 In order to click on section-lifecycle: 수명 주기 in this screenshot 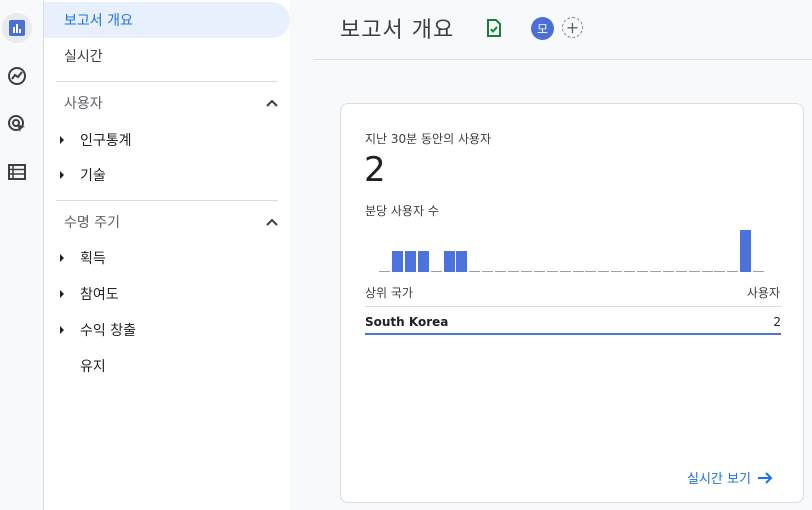, I will do `click(161, 222)`.